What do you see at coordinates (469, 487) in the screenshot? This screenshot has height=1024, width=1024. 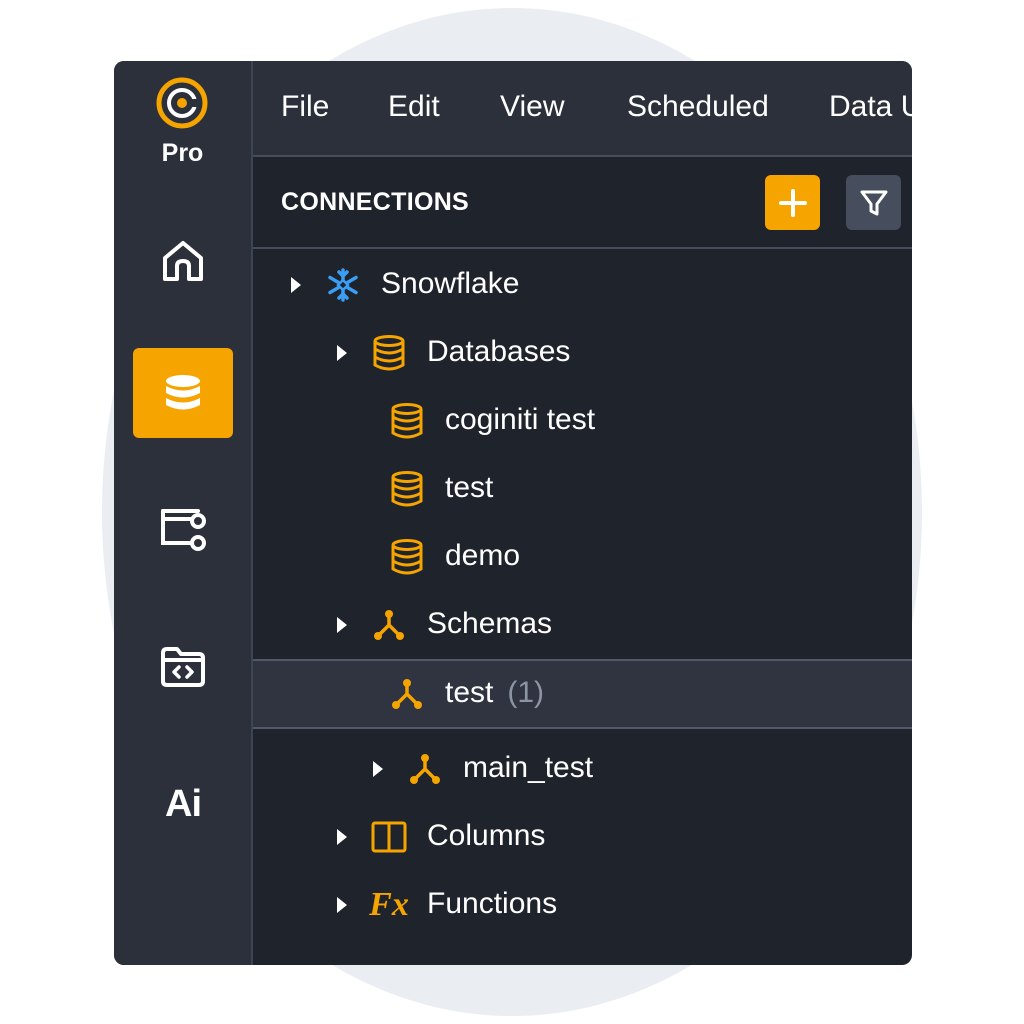 I see `tree-label: test` at bounding box center [469, 487].